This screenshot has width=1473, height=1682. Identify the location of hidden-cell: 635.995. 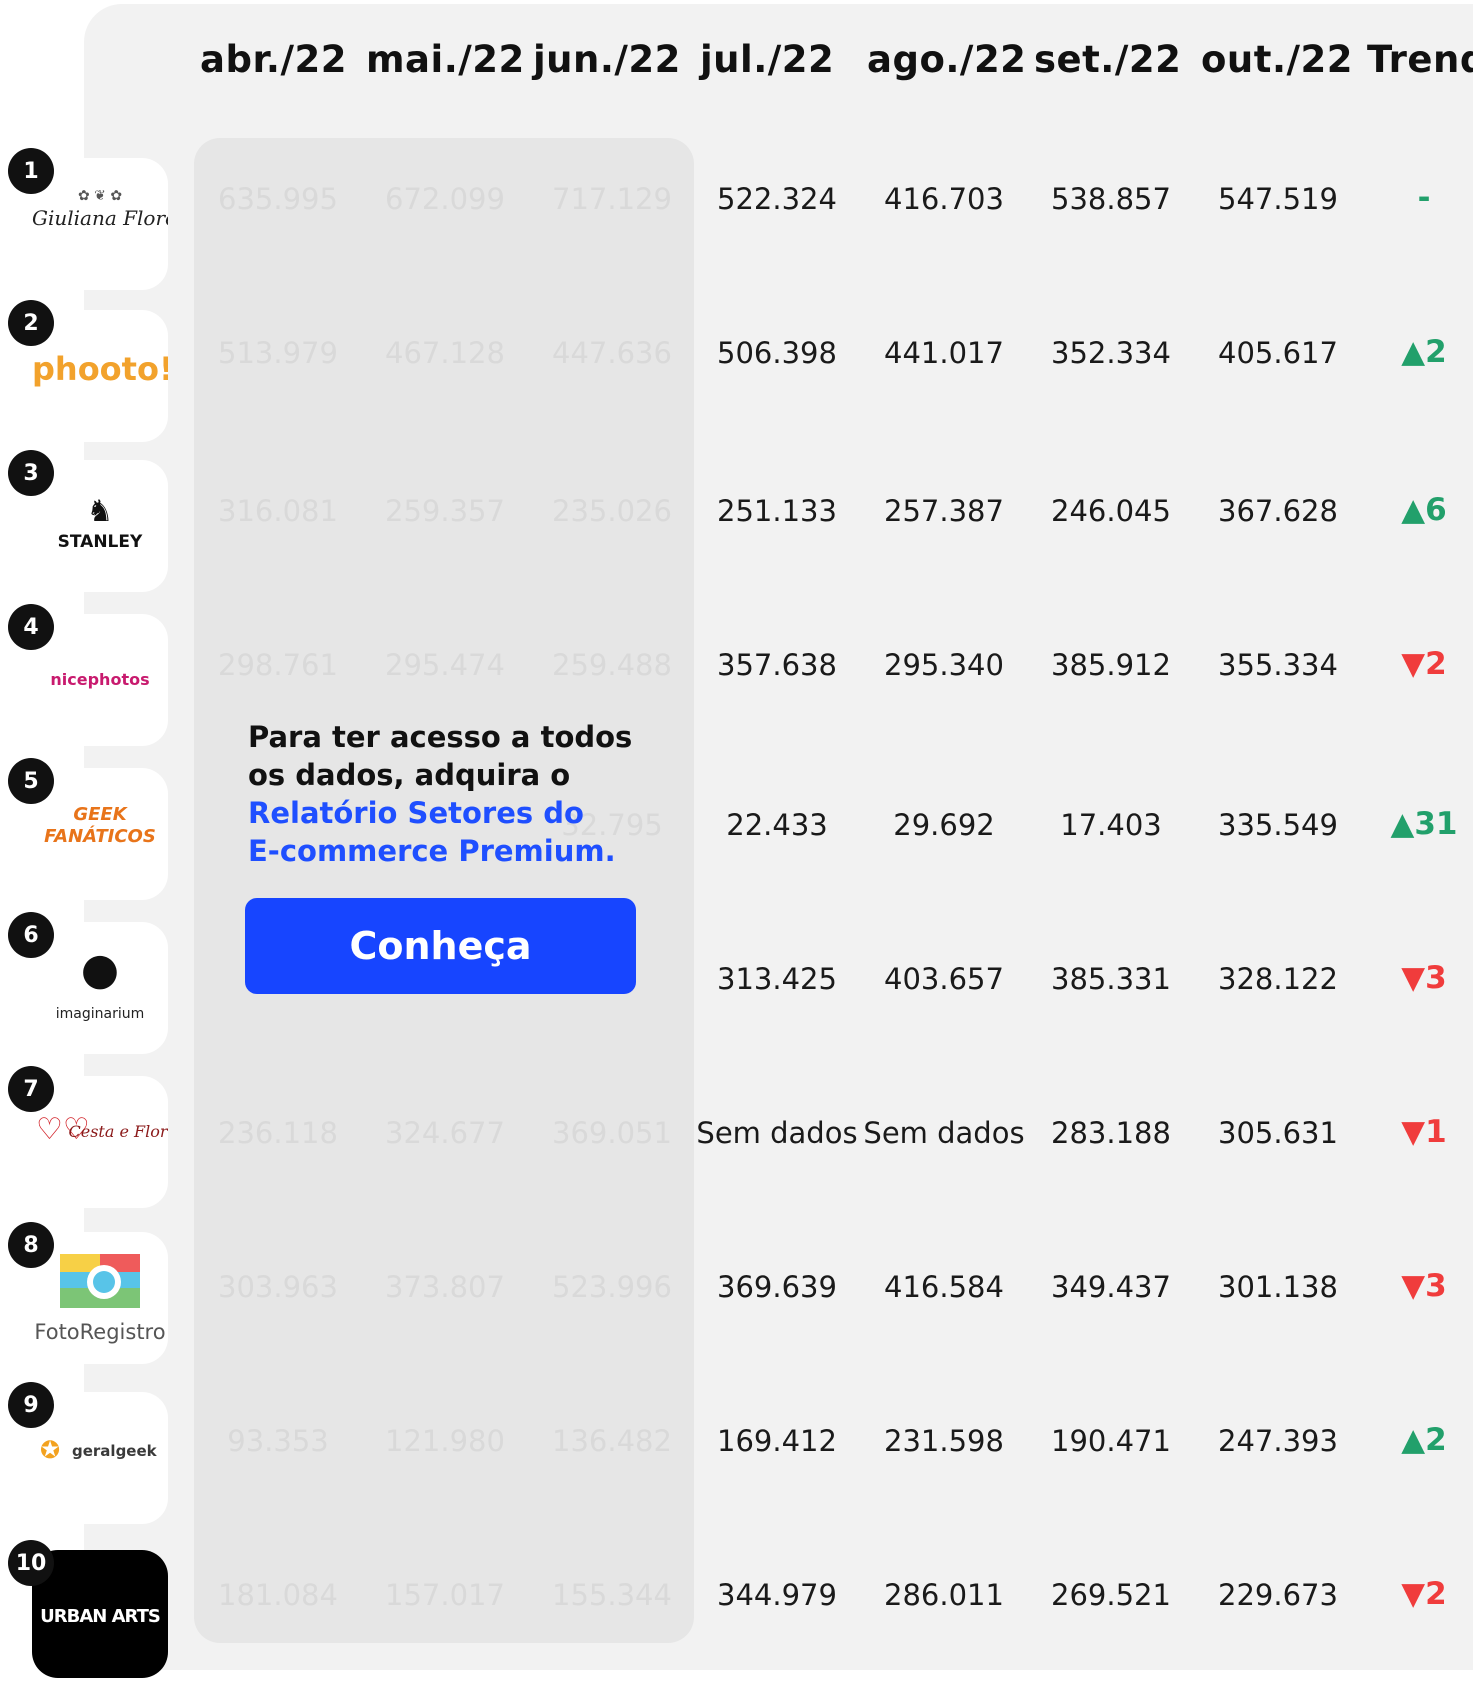
(278, 199).